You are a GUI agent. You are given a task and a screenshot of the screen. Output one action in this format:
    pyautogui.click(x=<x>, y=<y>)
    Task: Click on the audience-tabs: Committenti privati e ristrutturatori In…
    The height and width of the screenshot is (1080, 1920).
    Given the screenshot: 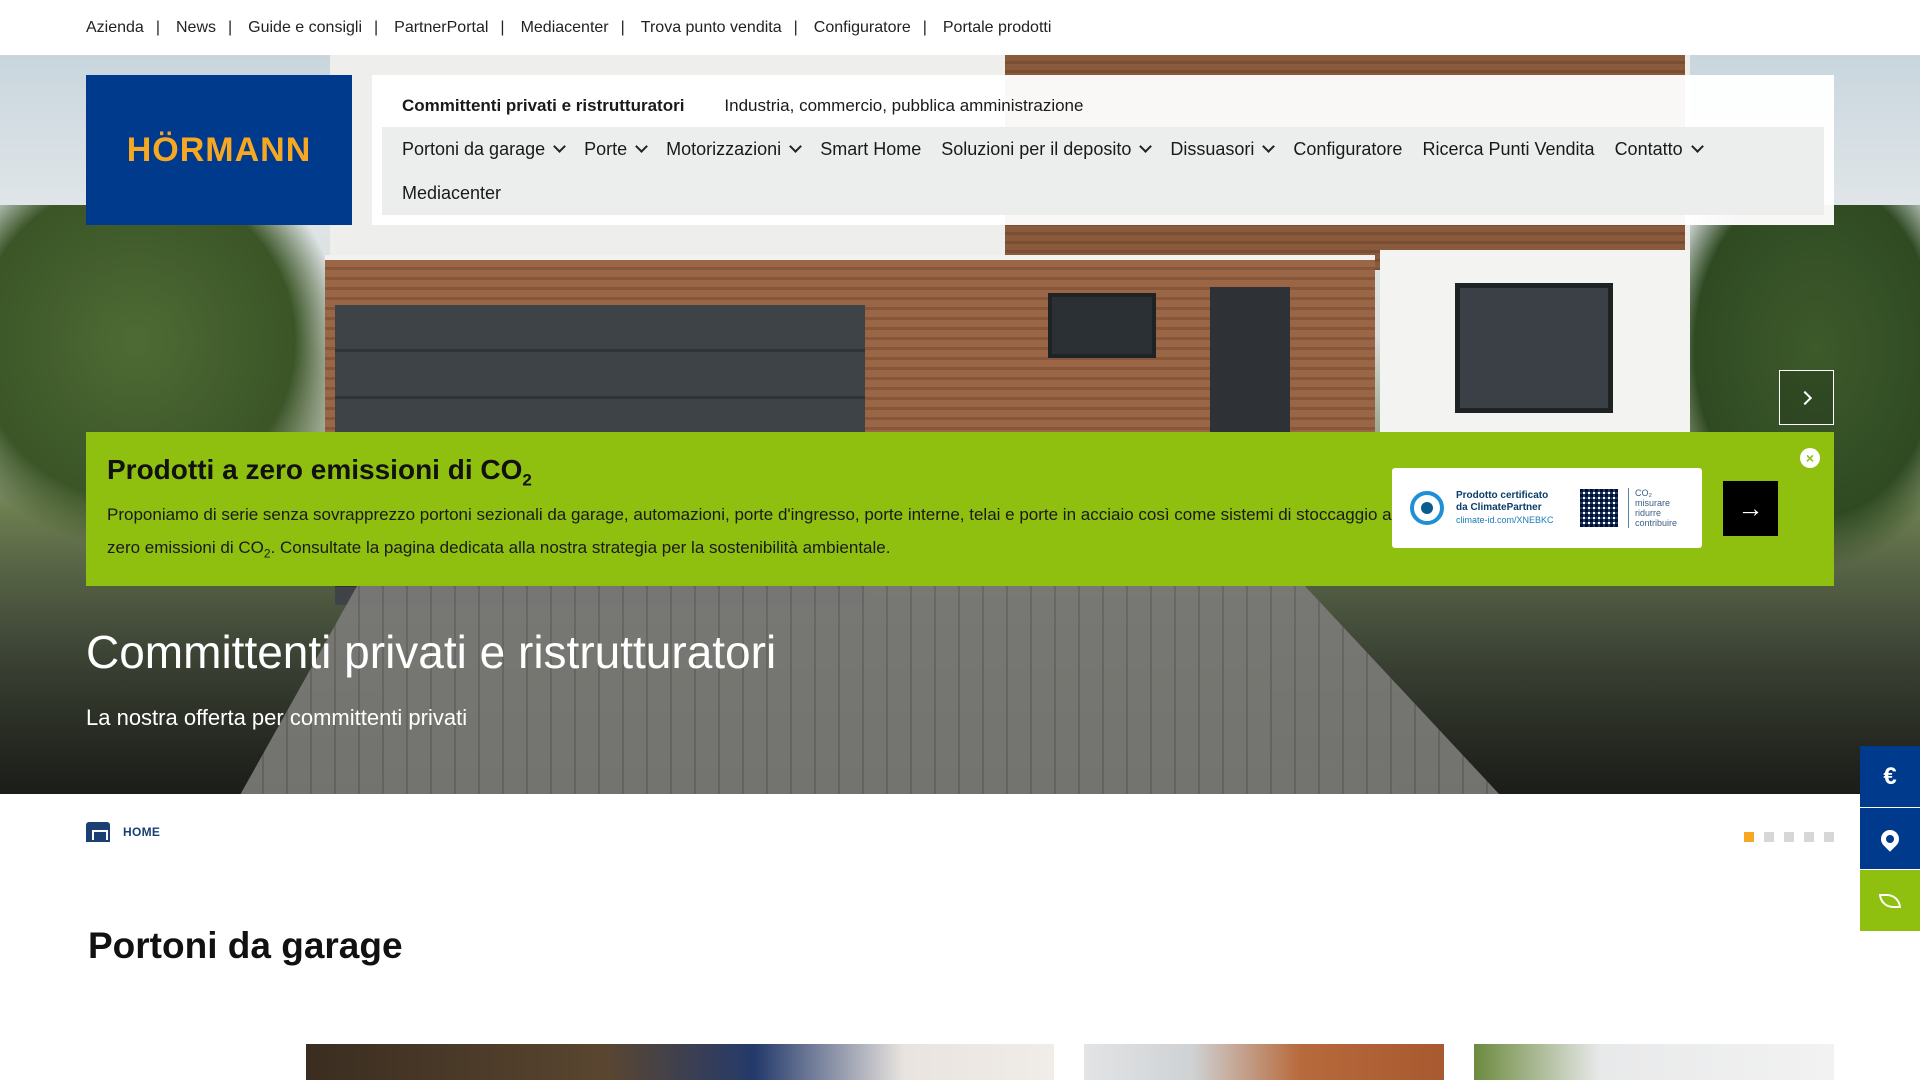 What is the action you would take?
    pyautogui.click(x=742, y=106)
    